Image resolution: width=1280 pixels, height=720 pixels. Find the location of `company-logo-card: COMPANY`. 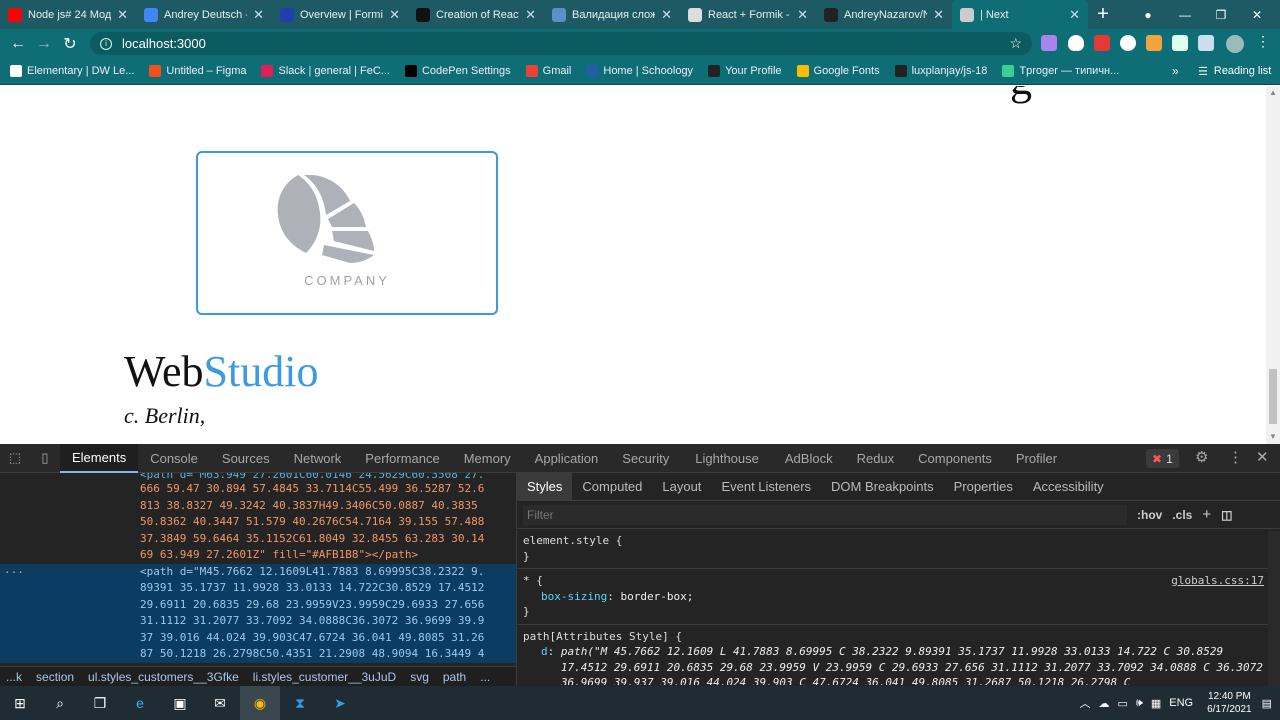

company-logo-card: COMPANY is located at coordinates (347, 233).